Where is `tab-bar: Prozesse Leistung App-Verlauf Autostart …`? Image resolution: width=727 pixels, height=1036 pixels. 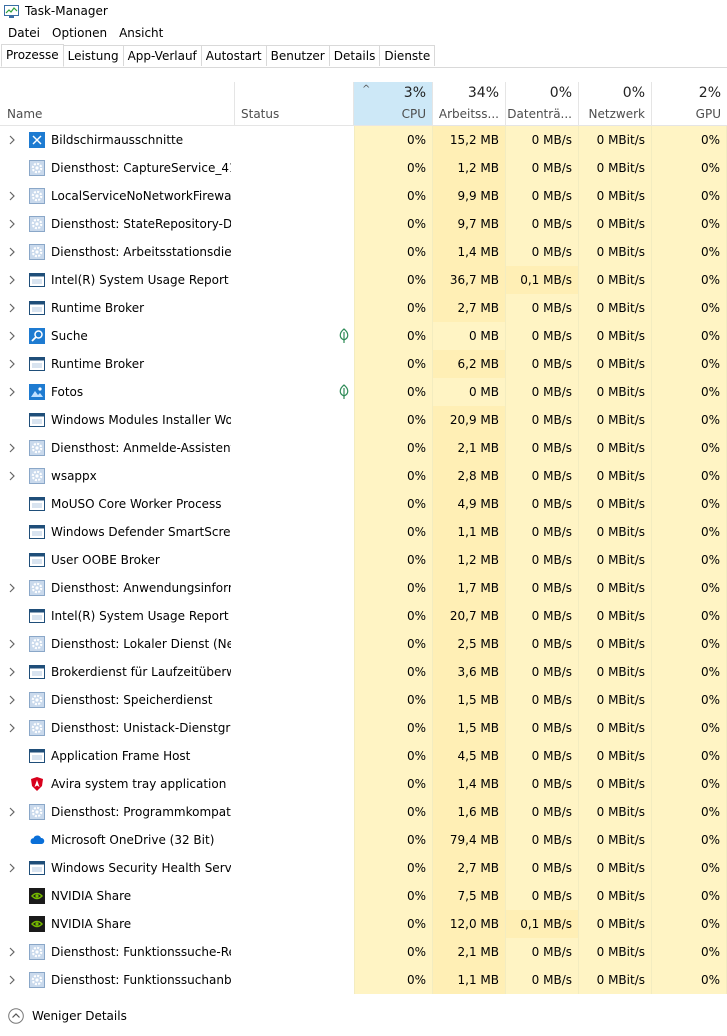
tab-bar: Prozesse Leistung App-Verlauf Autostart … is located at coordinates (363, 56).